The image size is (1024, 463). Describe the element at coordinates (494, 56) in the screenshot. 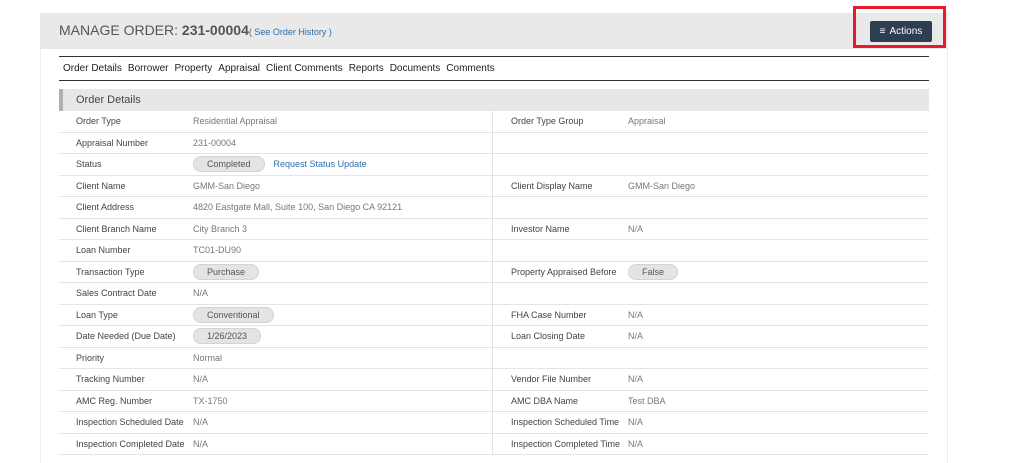

I see `tabs-divider-top` at that location.